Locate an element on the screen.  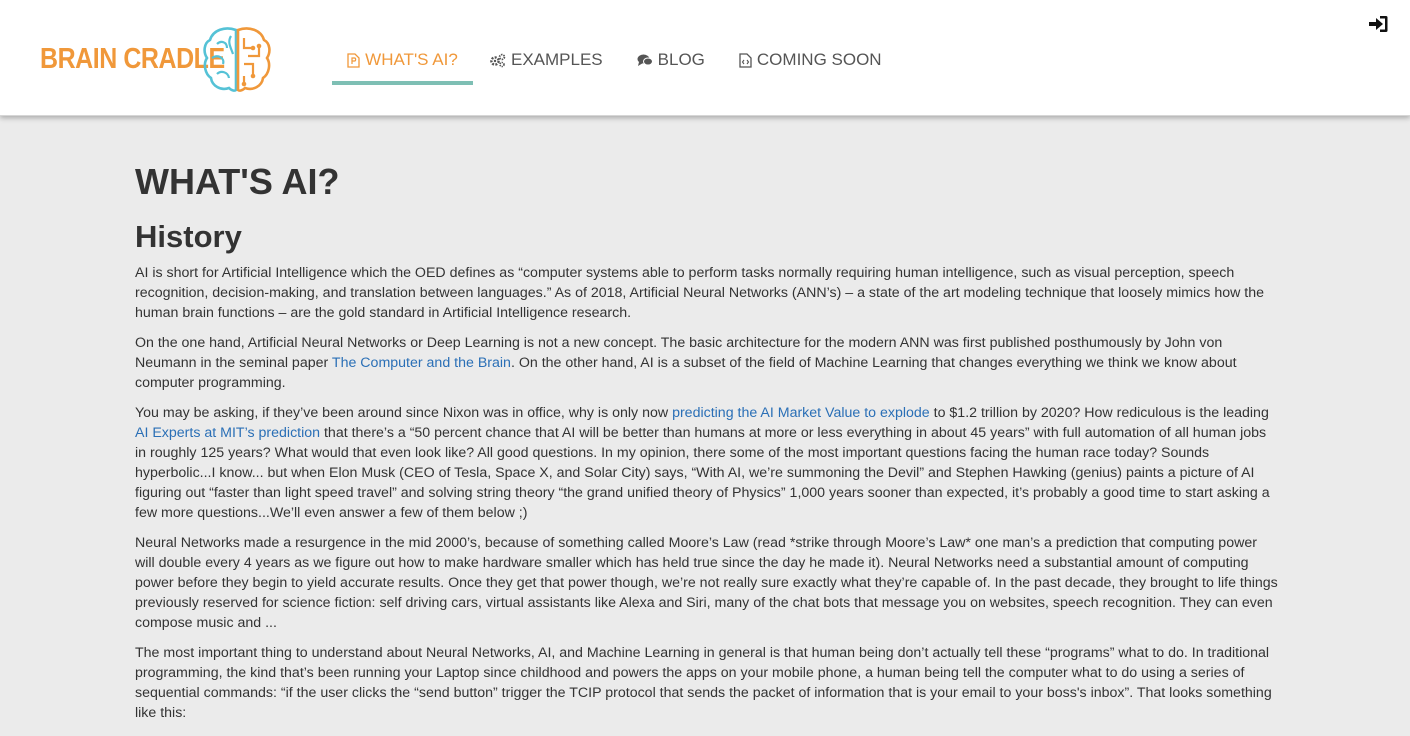
nav-label: COMING SOON is located at coordinates (819, 59).